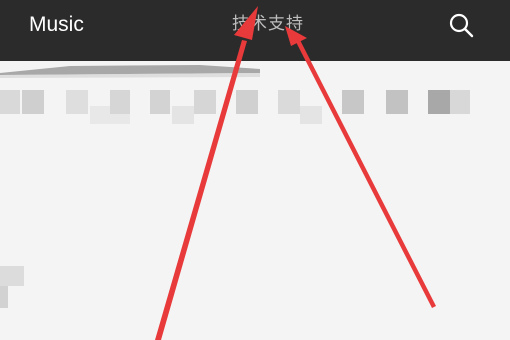 The image size is (510, 340). I want to click on banner-edge, so click(130, 71).